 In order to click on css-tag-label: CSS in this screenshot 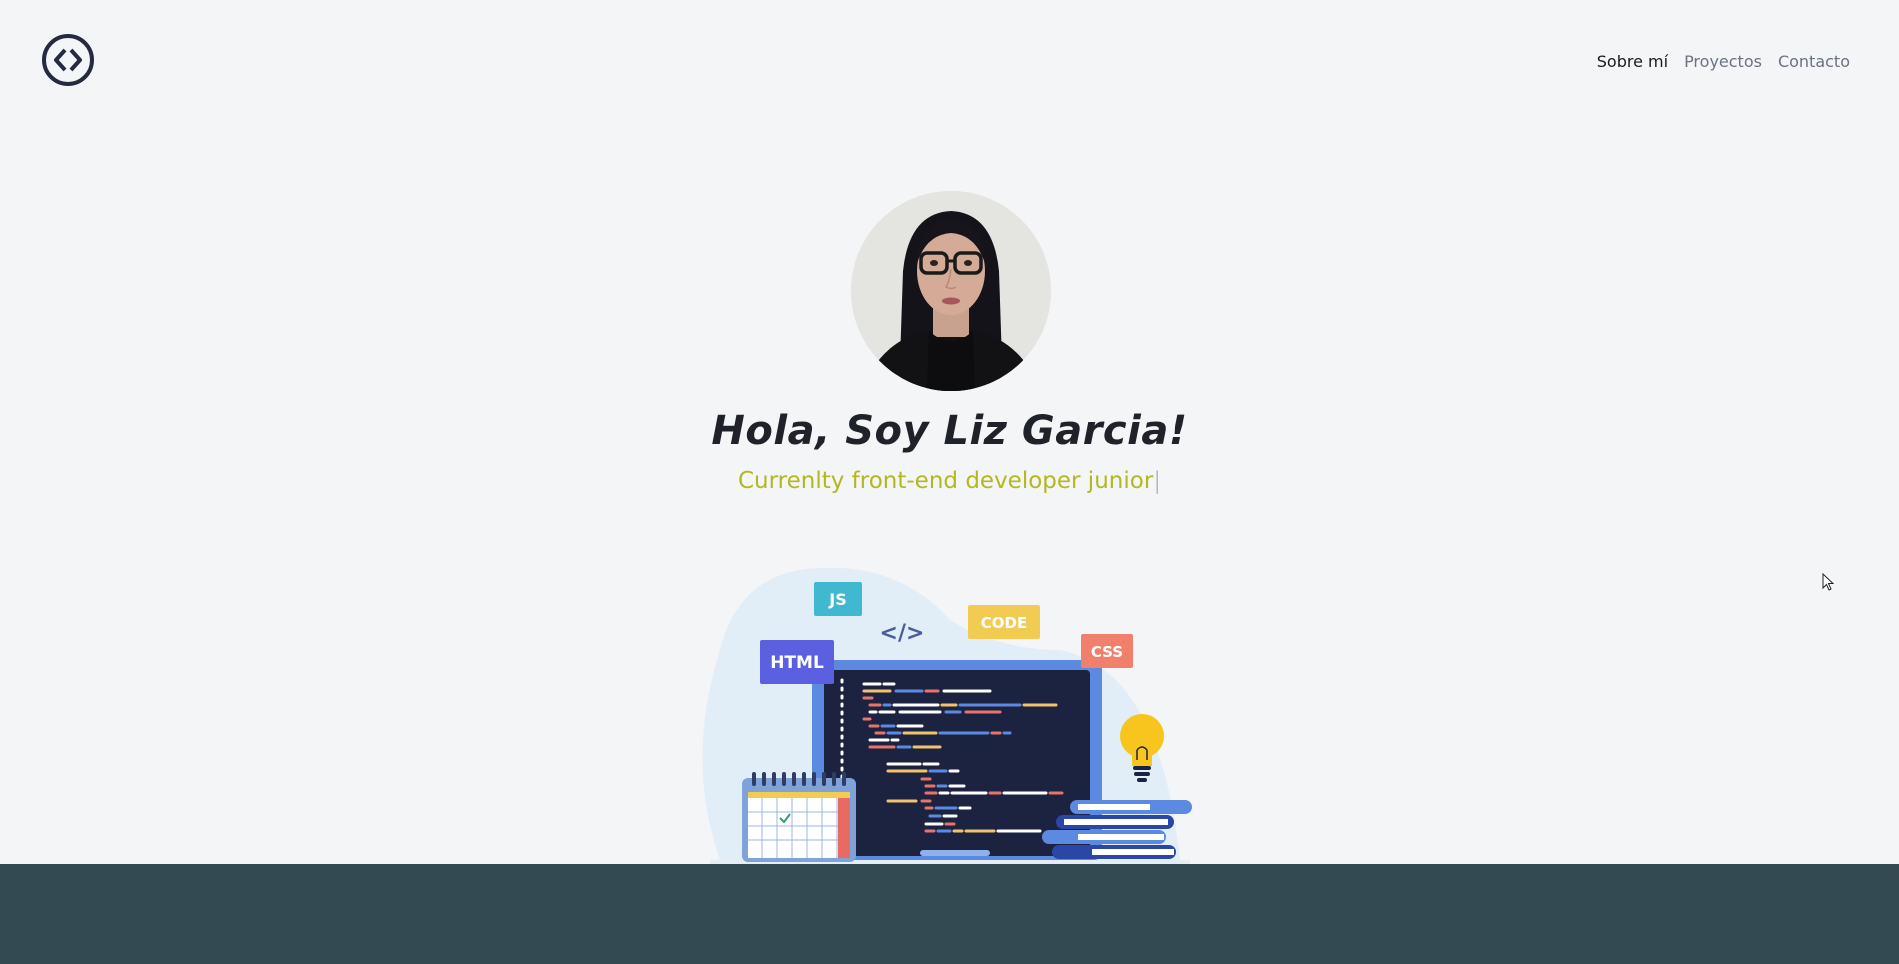, I will do `click(1107, 652)`.